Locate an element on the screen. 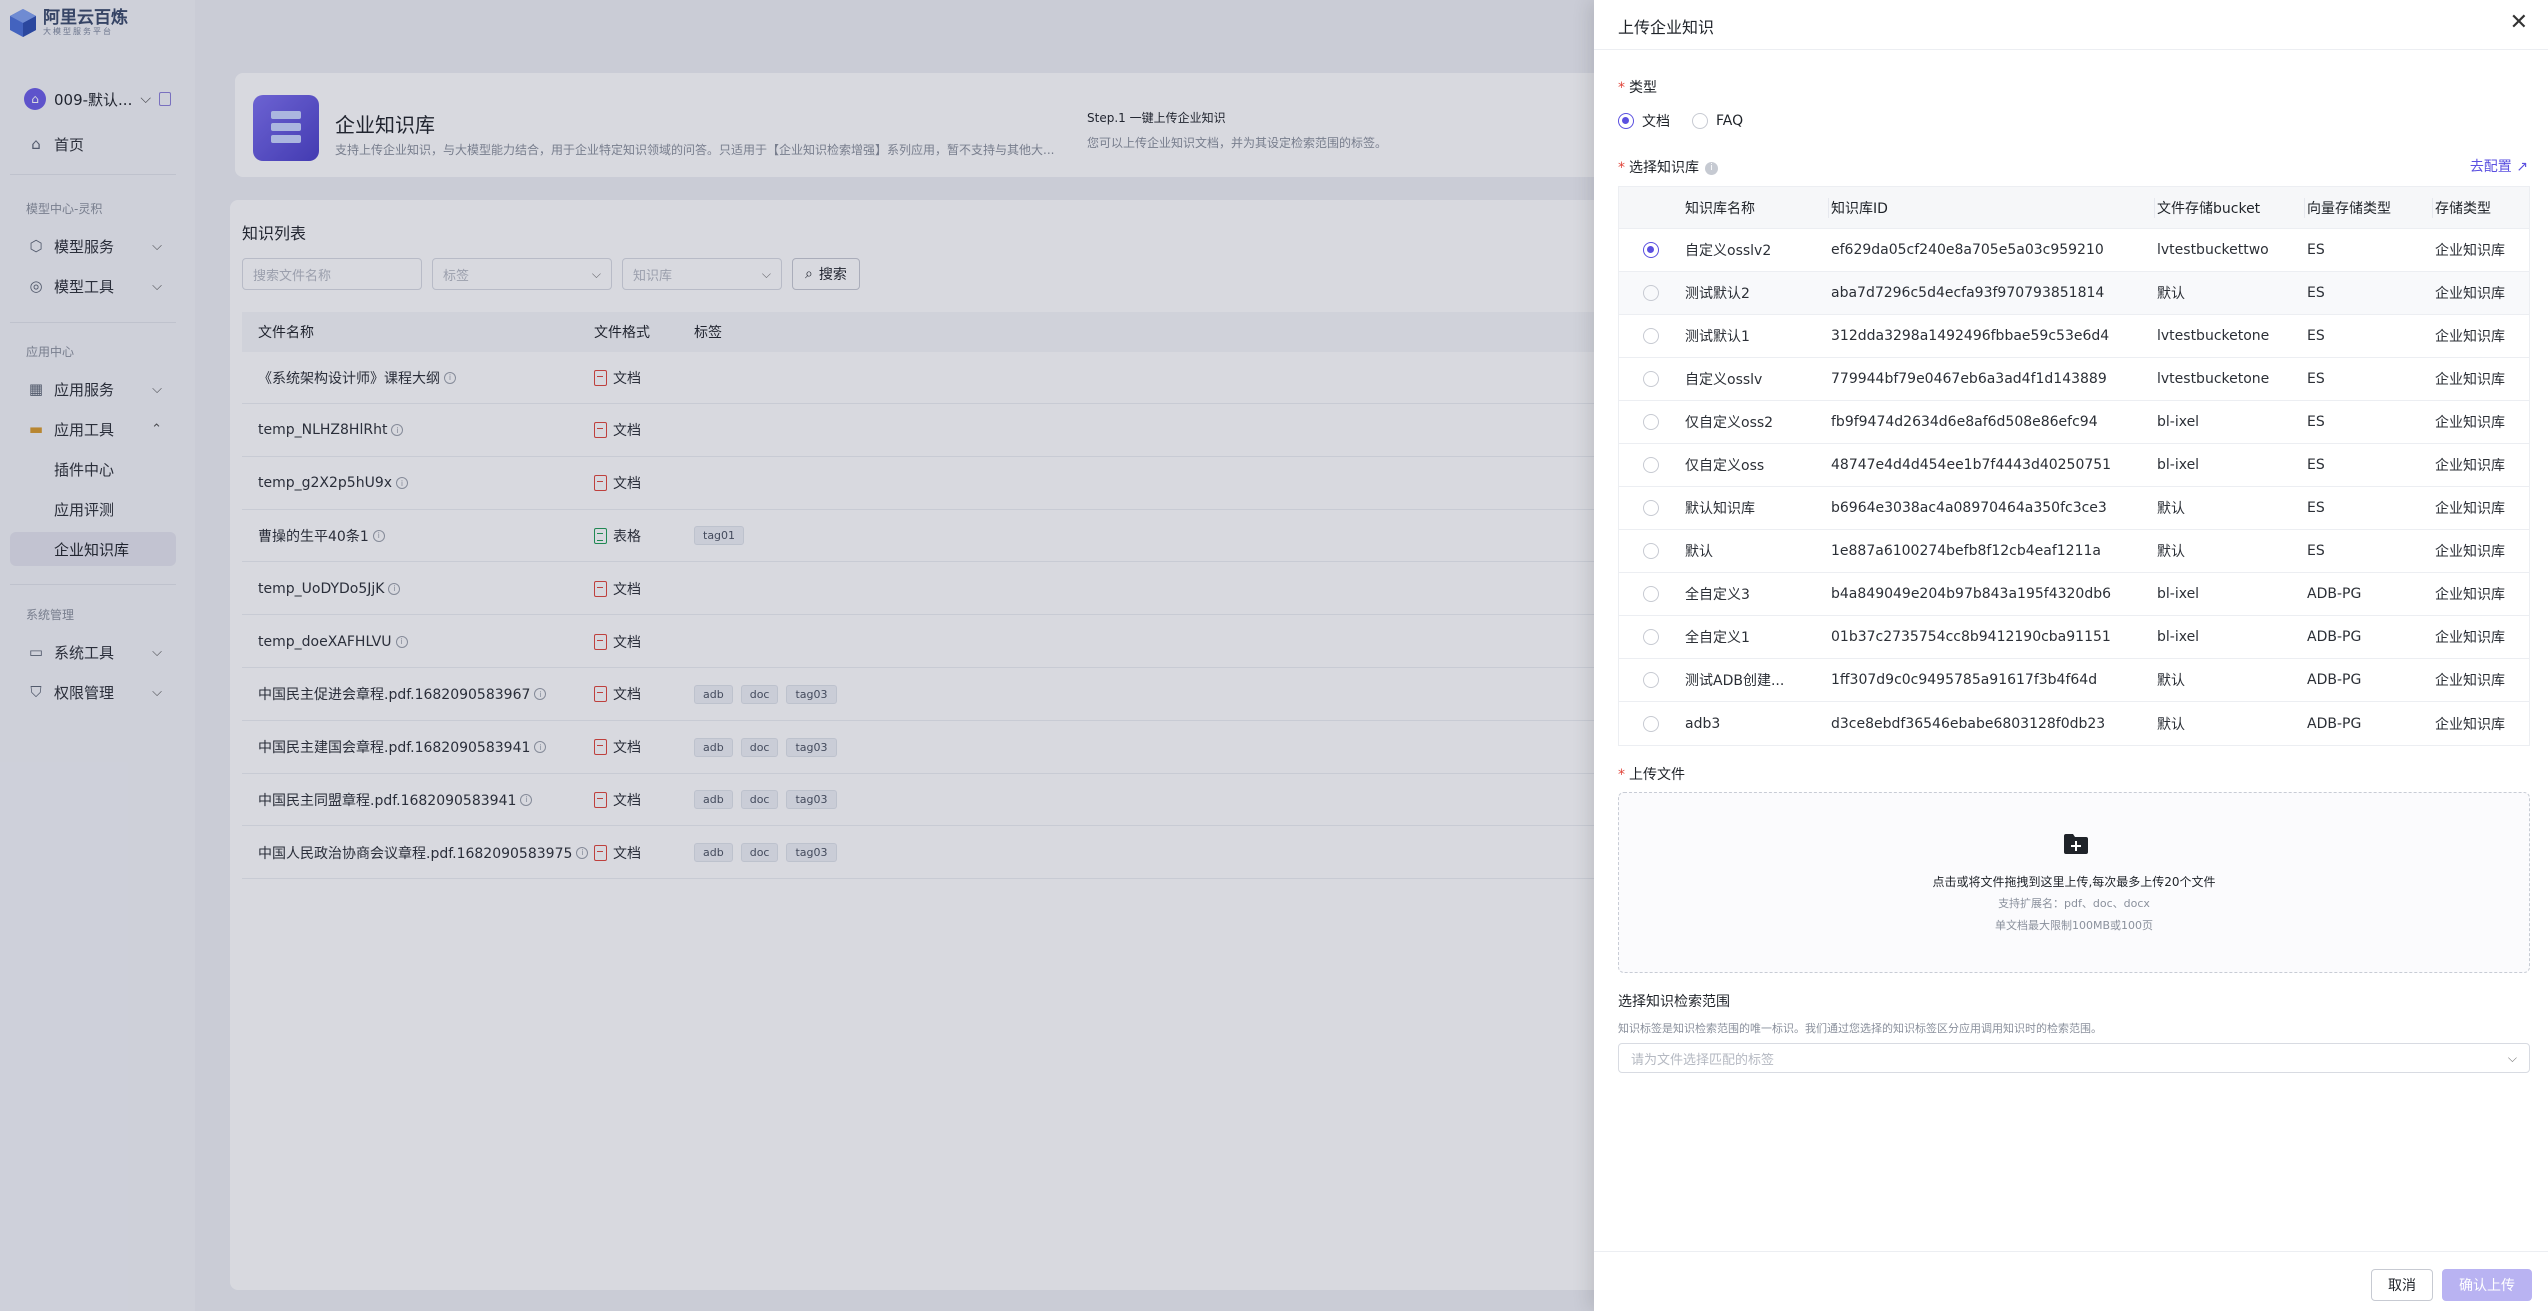 The width and height of the screenshot is (2548, 1311). cancel-button: 取消 is located at coordinates (2402, 1285).